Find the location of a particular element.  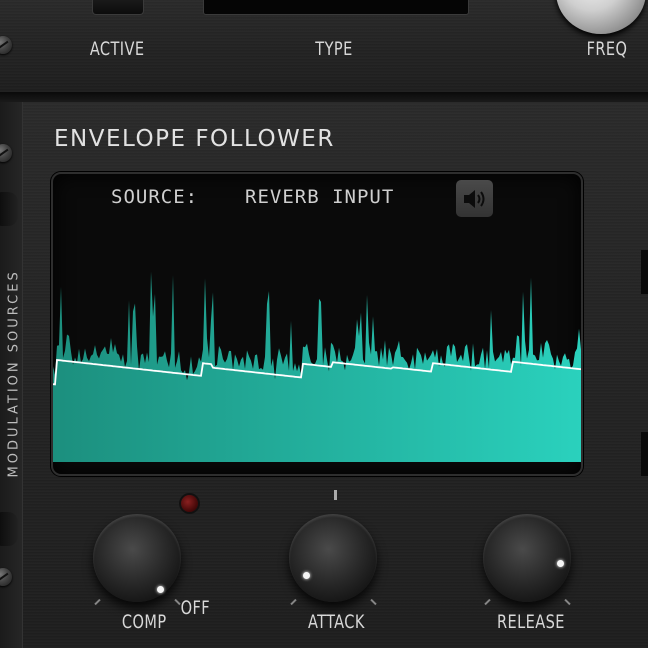

comp-knob is located at coordinates (137, 558).